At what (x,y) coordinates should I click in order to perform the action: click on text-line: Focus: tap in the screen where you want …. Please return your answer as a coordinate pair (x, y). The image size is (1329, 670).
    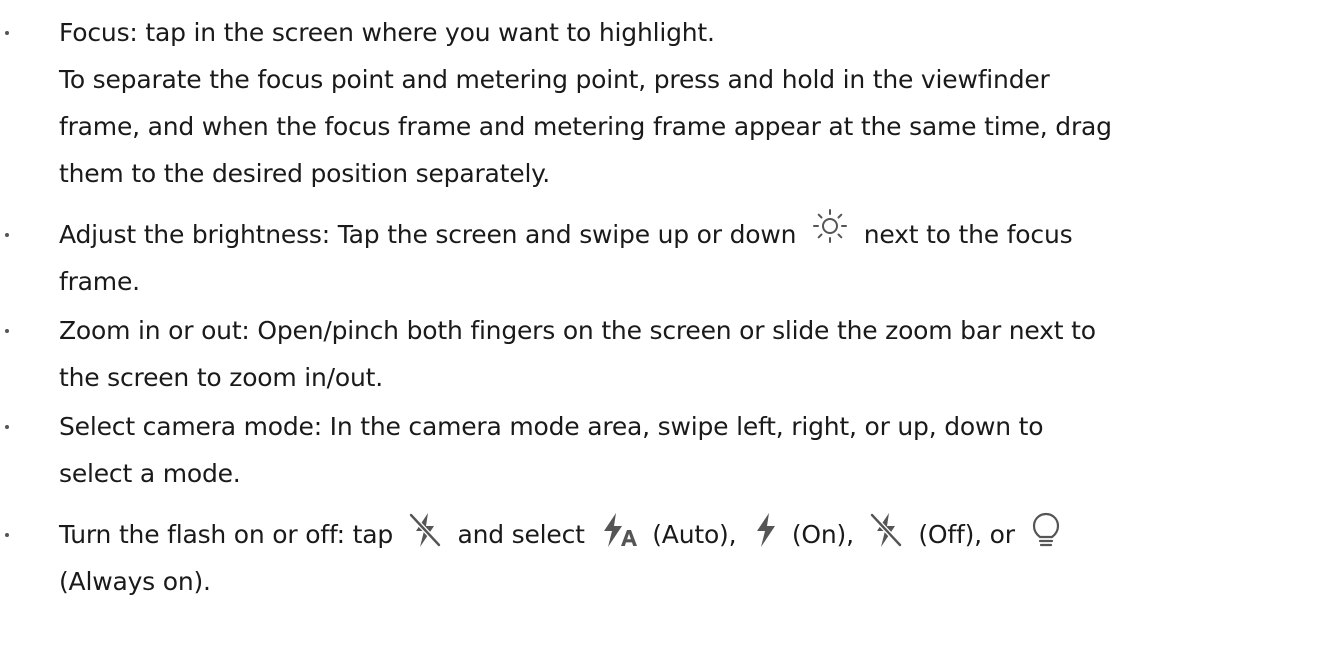
    Looking at the image, I should click on (387, 32).